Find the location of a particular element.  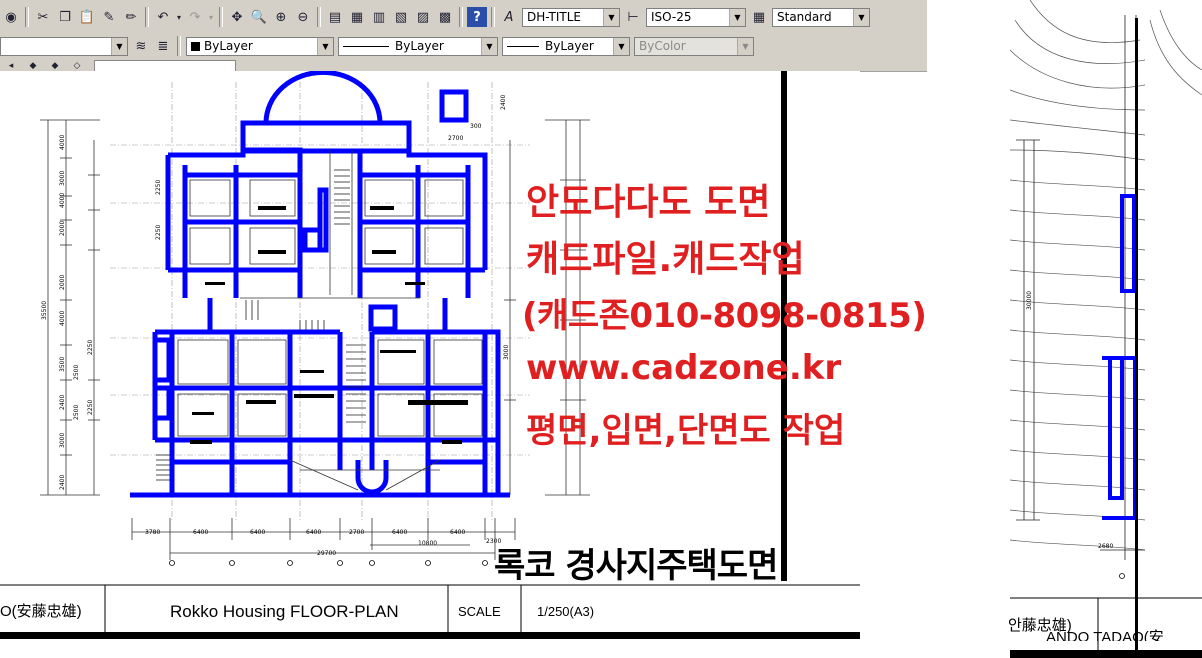

design-center-icon: ▦ is located at coordinates (357, 17).